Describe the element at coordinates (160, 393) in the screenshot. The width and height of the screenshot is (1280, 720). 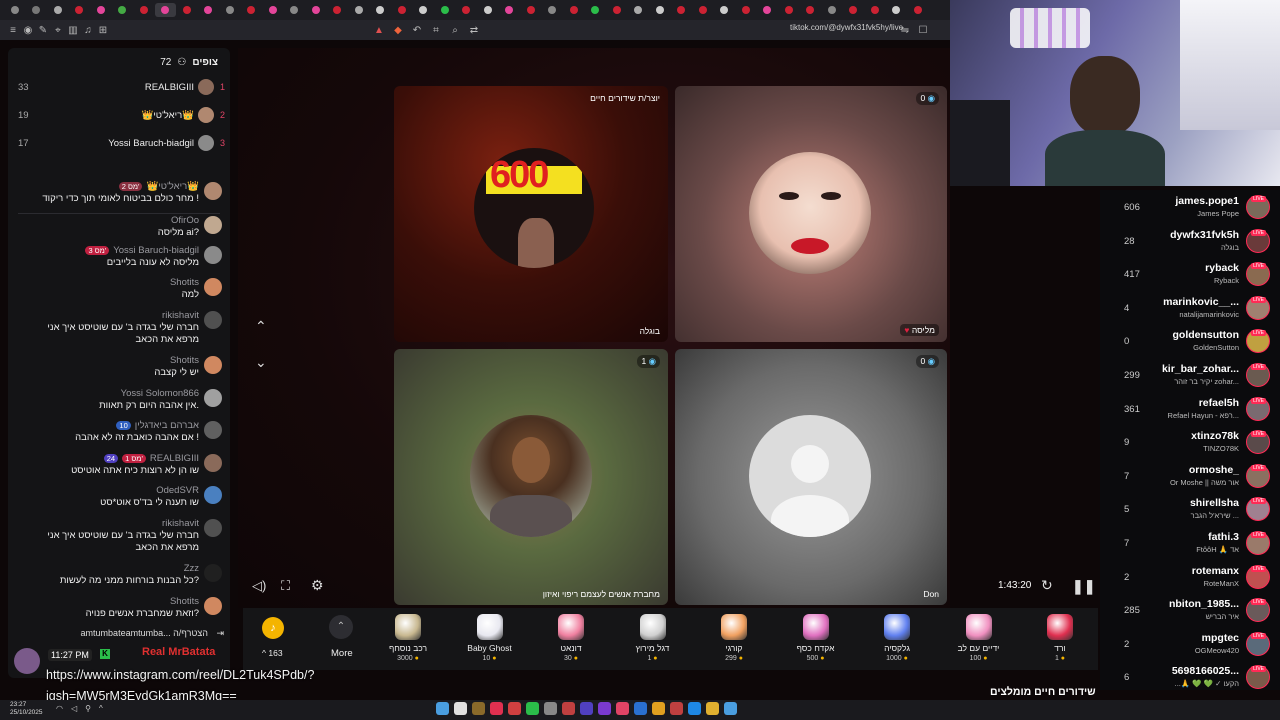
I see `chat-username: Yossi Solomon866` at that location.